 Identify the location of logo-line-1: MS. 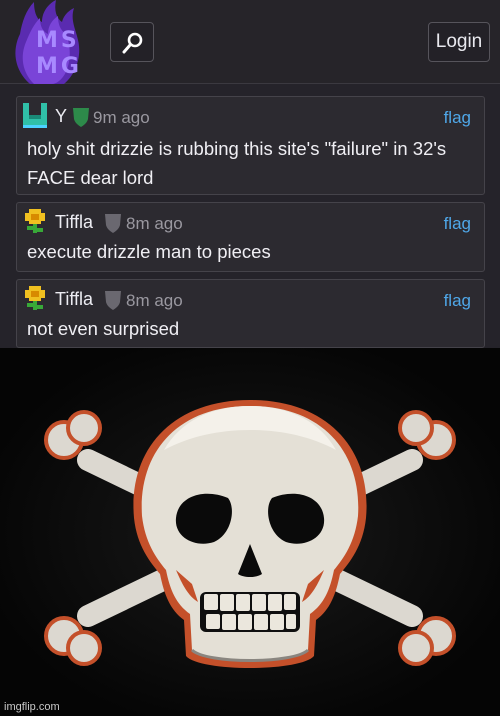
(58, 40).